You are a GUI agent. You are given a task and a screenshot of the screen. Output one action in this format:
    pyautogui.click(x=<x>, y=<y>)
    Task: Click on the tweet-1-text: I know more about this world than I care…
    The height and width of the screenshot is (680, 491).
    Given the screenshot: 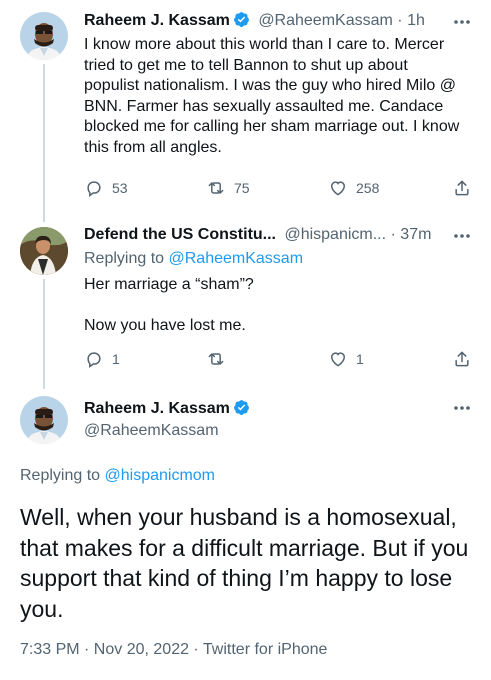 What is the action you would take?
    pyautogui.click(x=272, y=96)
    